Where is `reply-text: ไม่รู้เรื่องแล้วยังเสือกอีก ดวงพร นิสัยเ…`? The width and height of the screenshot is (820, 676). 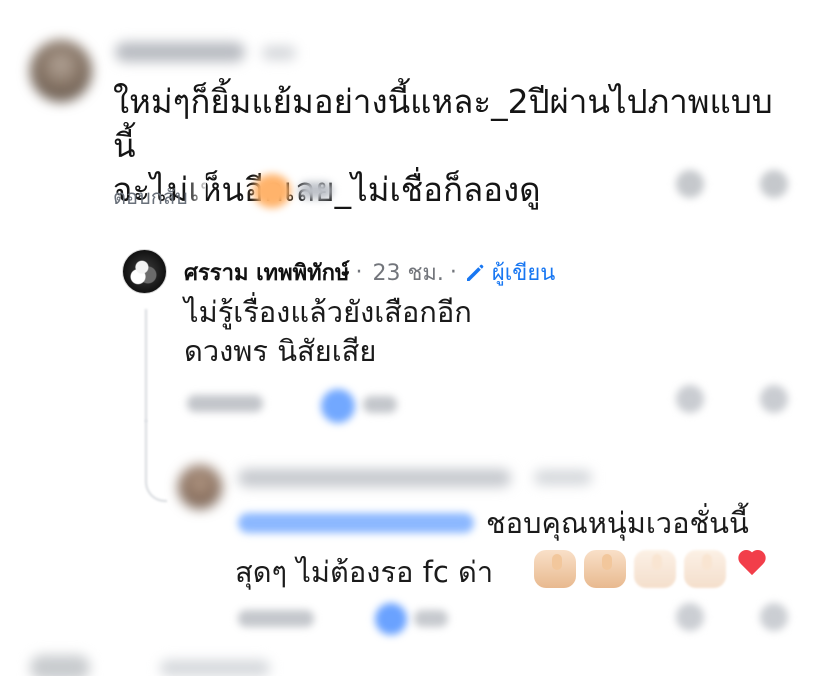
reply-text: ไม่รู้เรื่องแล้วยังเสือกอีก ดวงพร นิสัยเ… is located at coordinates (328, 331).